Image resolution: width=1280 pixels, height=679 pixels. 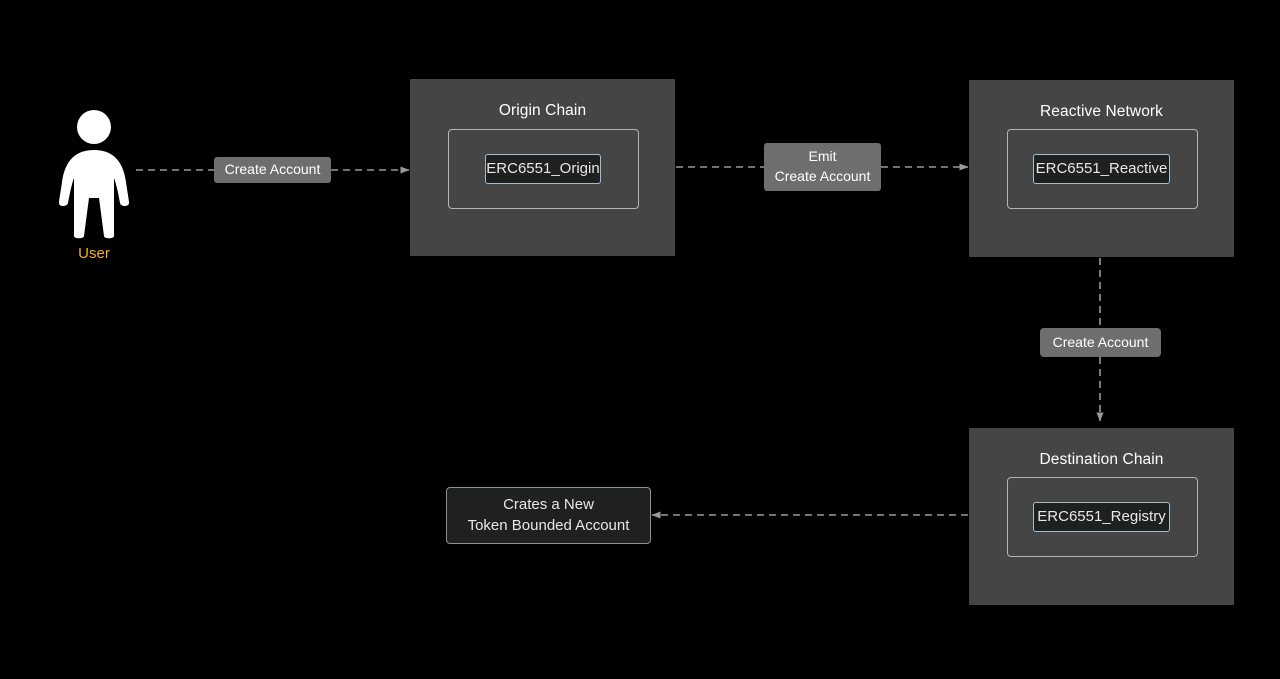 What do you see at coordinates (822, 156) in the screenshot?
I see `edge-label-emit-line1: Emit` at bounding box center [822, 156].